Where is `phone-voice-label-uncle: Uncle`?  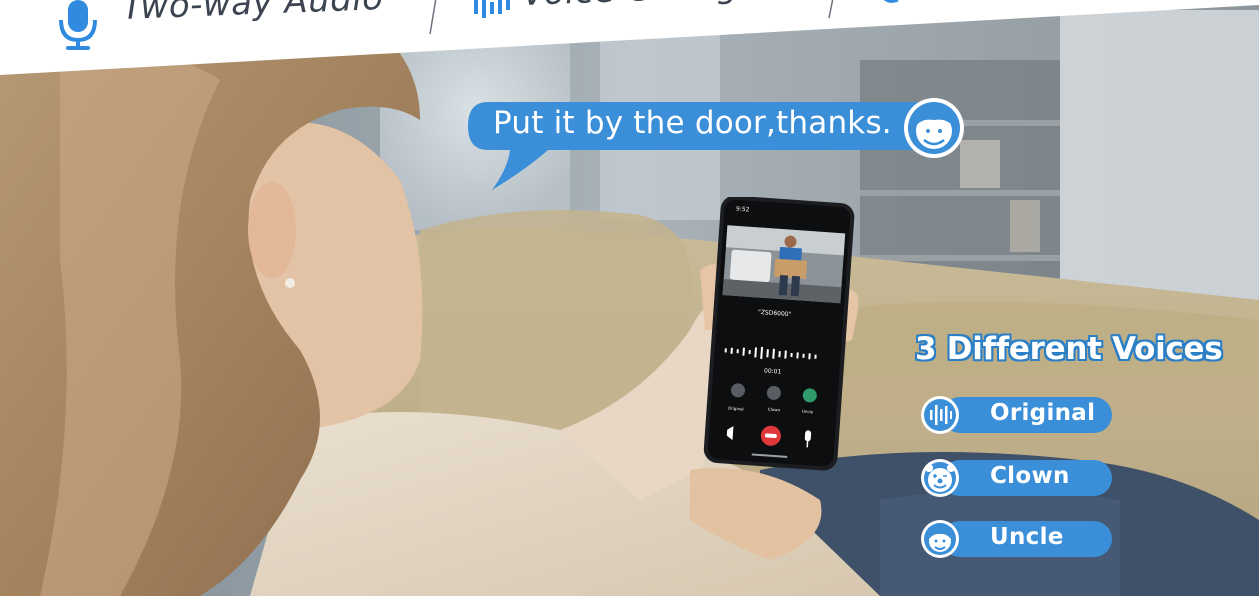 phone-voice-label-uncle: Uncle is located at coordinates (807, 411).